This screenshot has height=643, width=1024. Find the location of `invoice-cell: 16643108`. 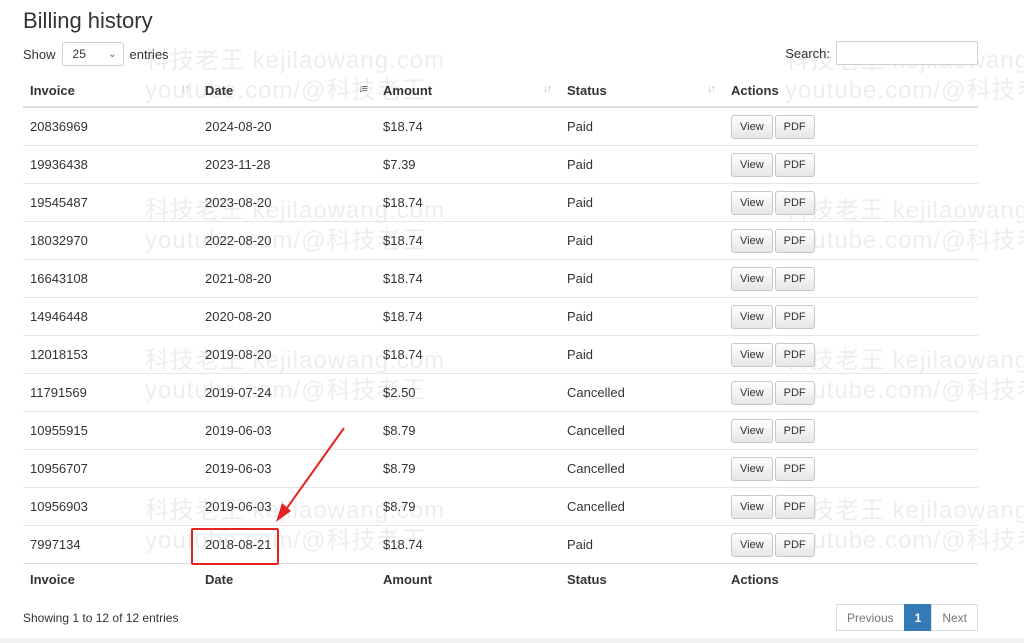

invoice-cell: 16643108 is located at coordinates (110, 278).